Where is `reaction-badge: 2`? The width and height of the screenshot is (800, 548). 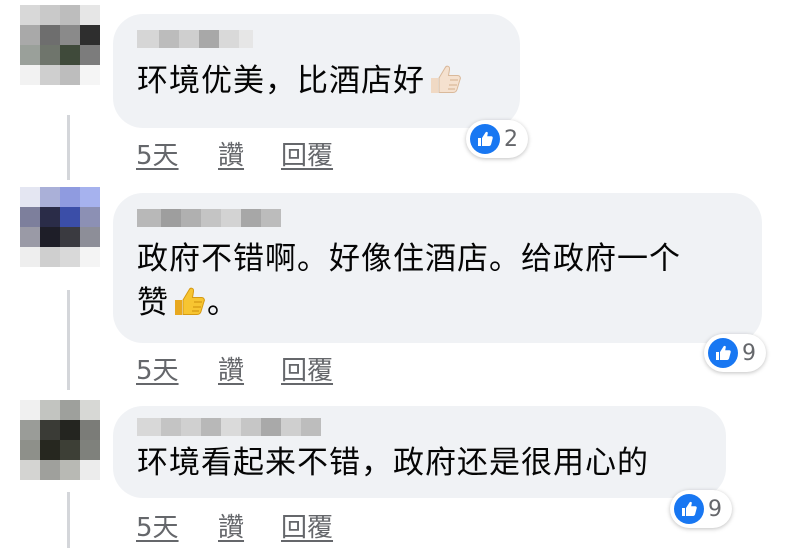
reaction-badge: 2 is located at coordinates (497, 139).